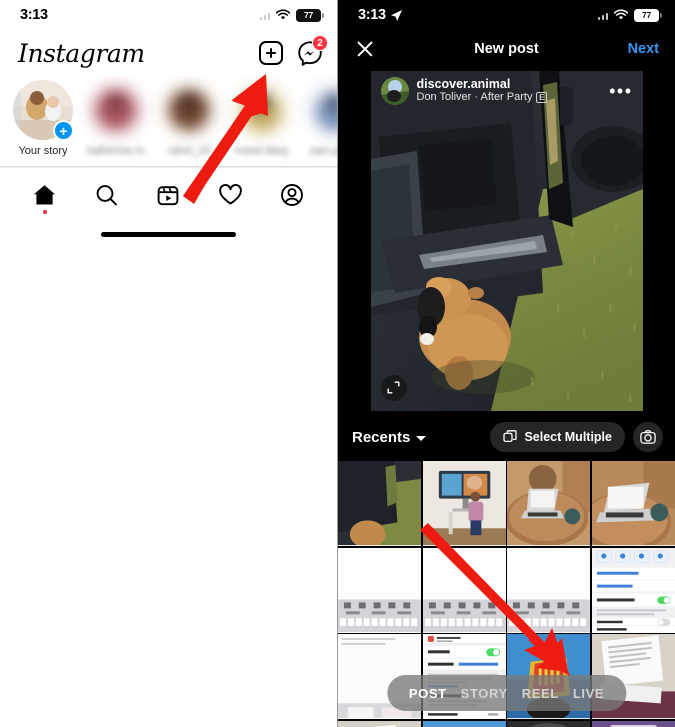  What do you see at coordinates (63, 130) in the screenshot?
I see `add-to-story-button: +` at bounding box center [63, 130].